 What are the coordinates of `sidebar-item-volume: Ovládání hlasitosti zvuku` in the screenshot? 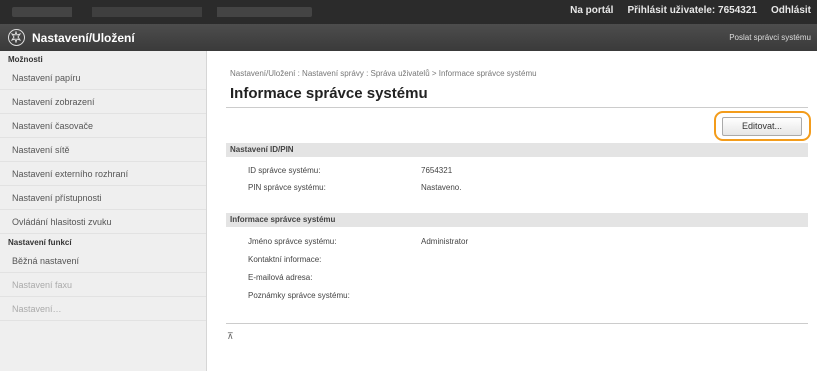 It's located at (103, 222).